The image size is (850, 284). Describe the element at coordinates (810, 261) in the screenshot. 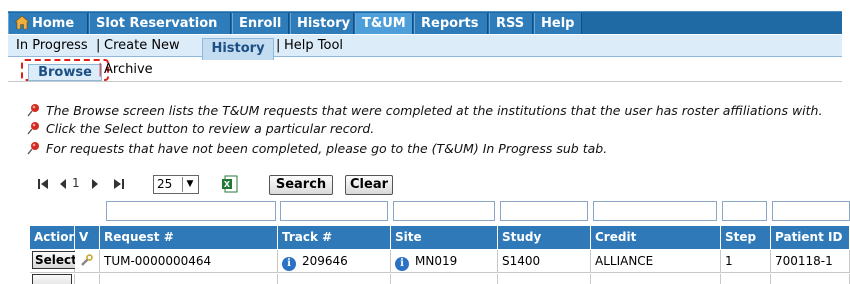

I see `table-cell-patient-id: 700118-1` at that location.